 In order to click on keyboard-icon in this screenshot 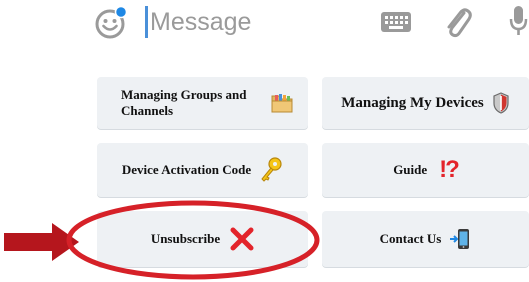, I will do `click(396, 22)`.